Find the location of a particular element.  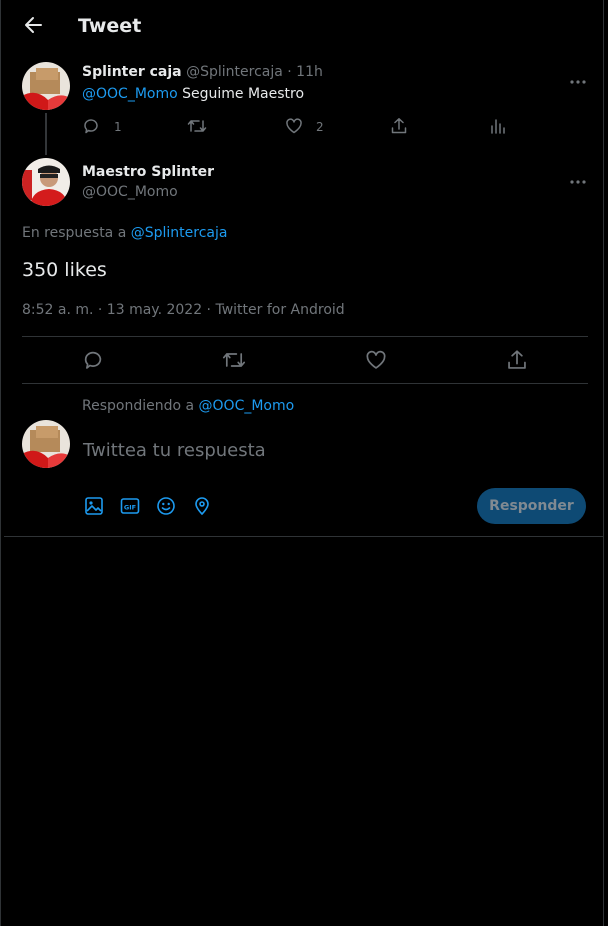

replying-to: Respondiendo a @OOC_Momo is located at coordinates (188, 406).